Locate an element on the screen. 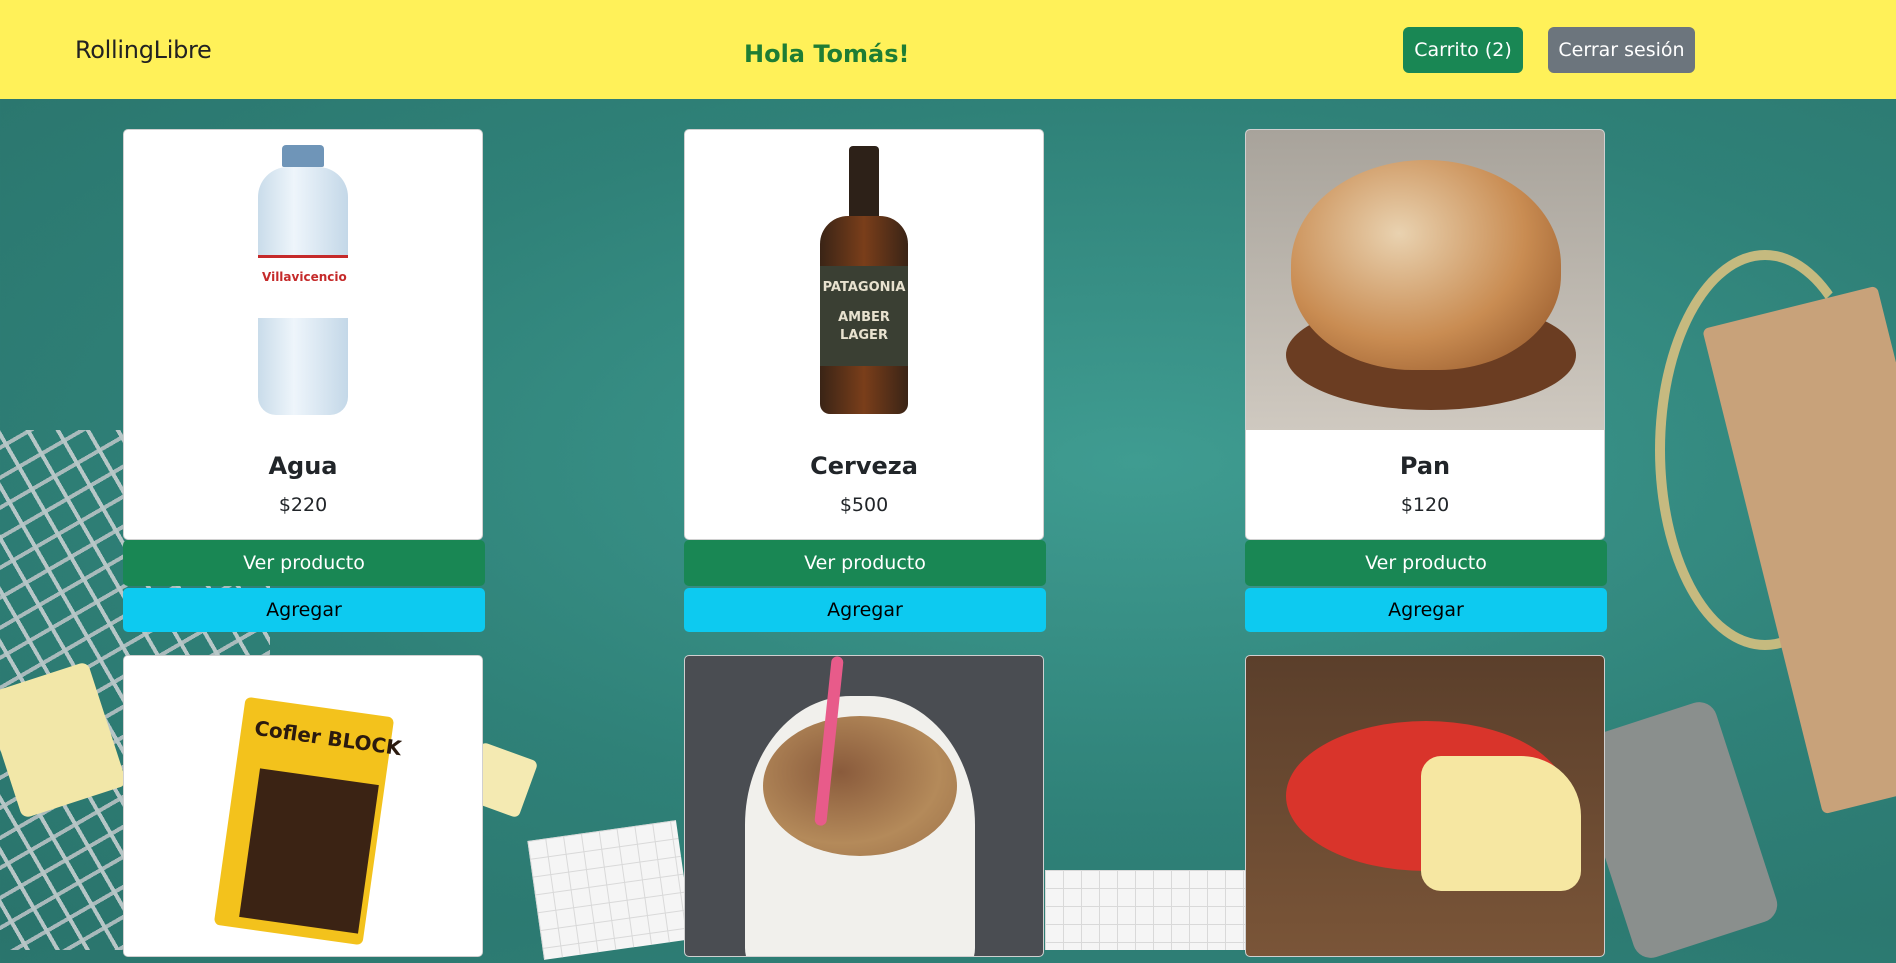 The image size is (1896, 963). product-image: Cofler BLOCK is located at coordinates (303, 806).